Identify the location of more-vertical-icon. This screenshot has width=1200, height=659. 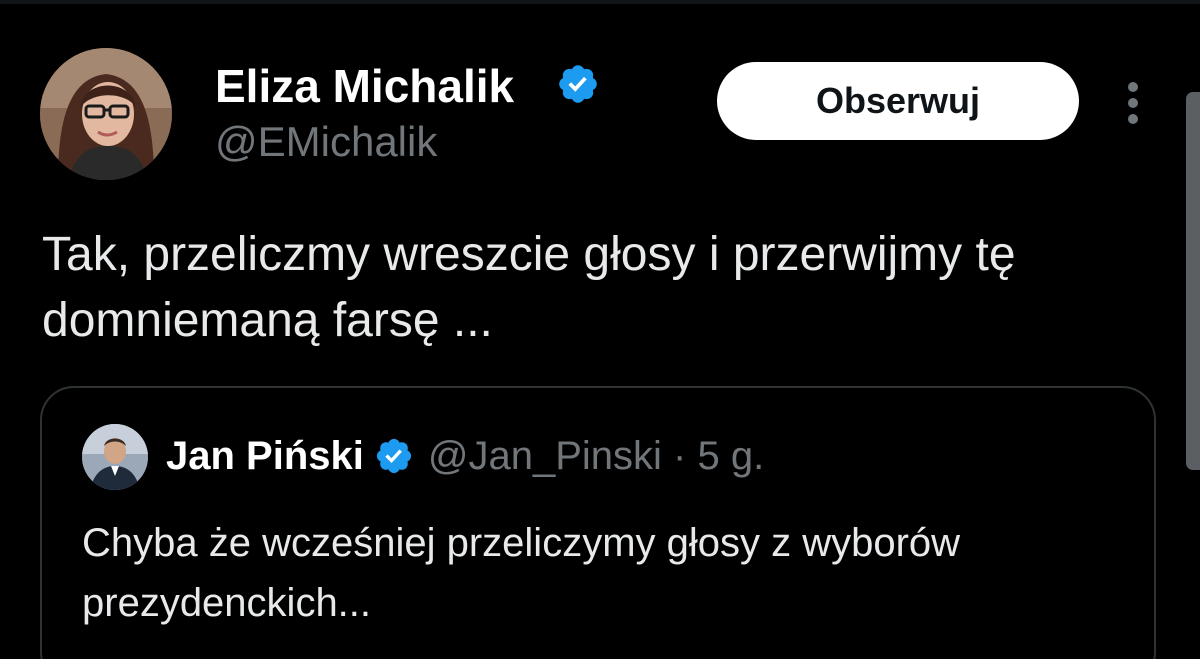
(1133, 103).